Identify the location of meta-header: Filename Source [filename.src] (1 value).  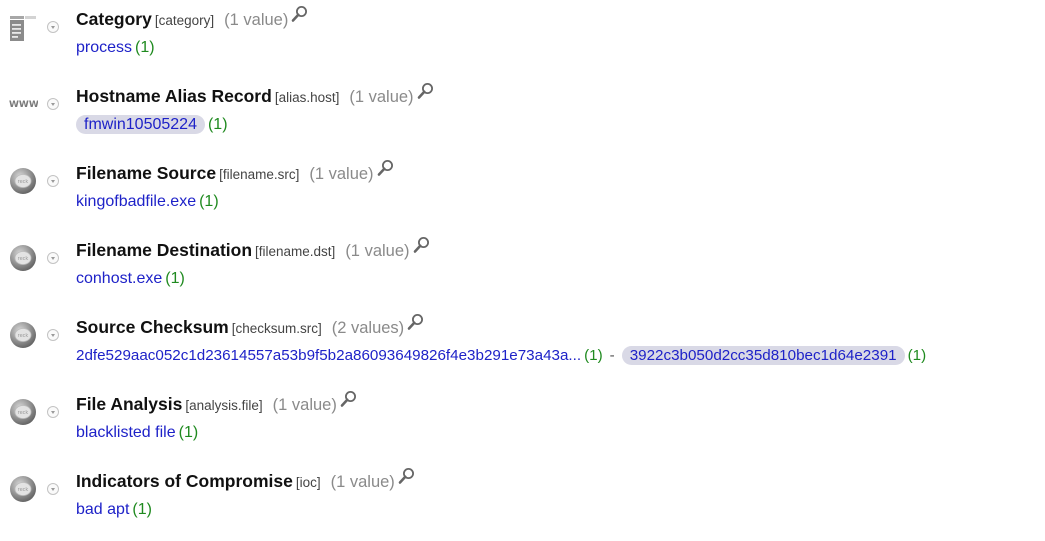
(235, 173).